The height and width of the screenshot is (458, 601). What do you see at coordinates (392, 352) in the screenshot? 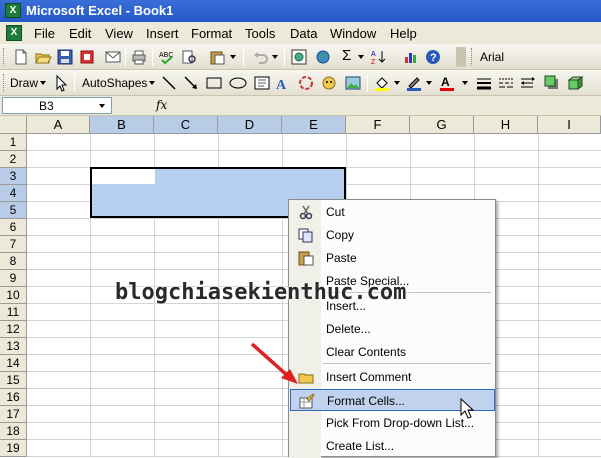
I see `context-menu-item-clear-contents: Clear Contents` at bounding box center [392, 352].